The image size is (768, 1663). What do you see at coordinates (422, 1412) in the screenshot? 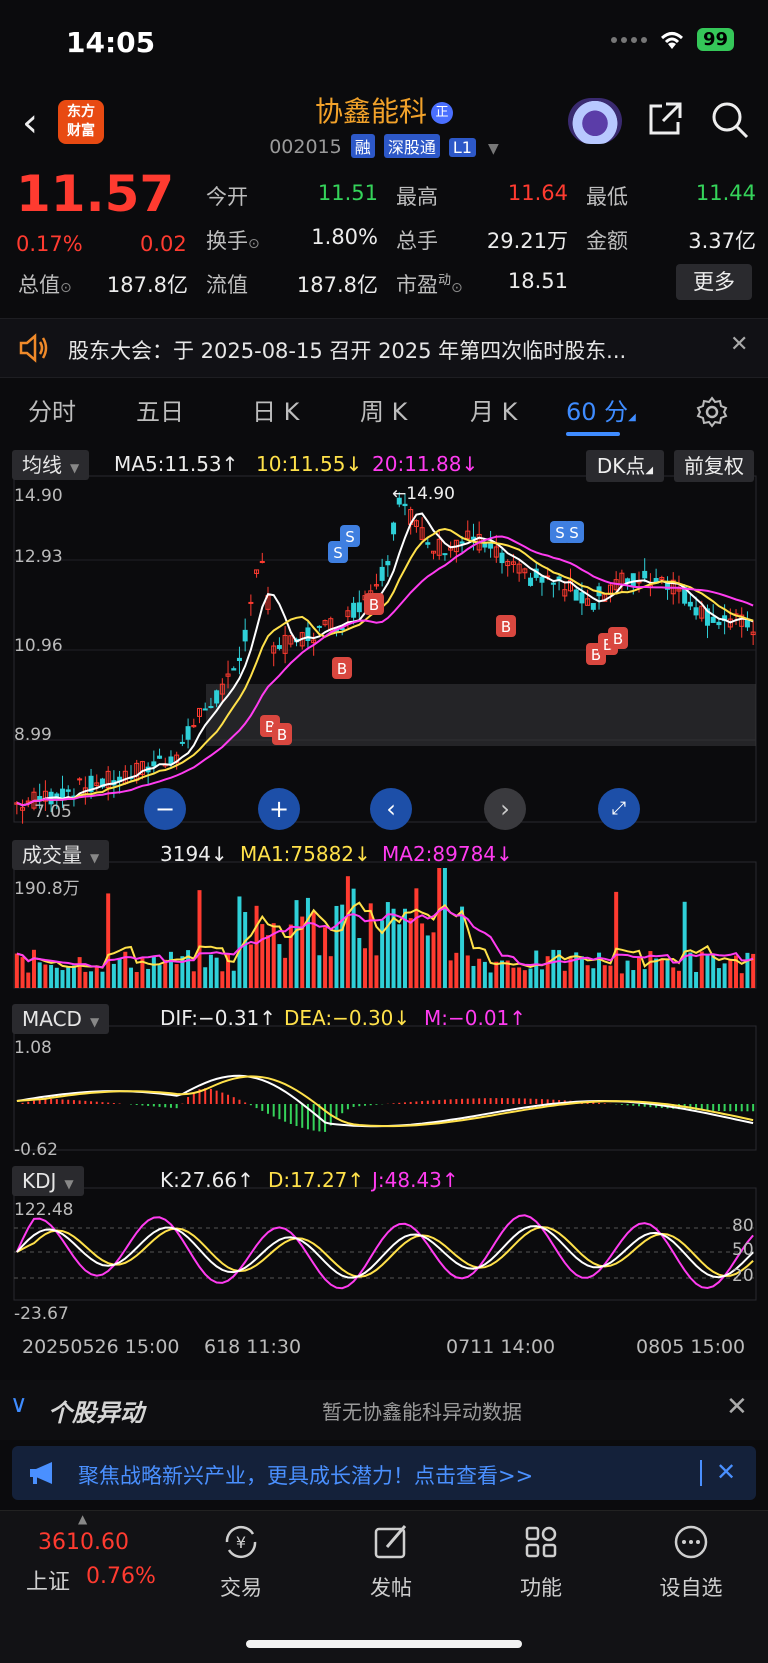
I see `stock-alert-text: 暂无协鑫能科异动数据` at bounding box center [422, 1412].